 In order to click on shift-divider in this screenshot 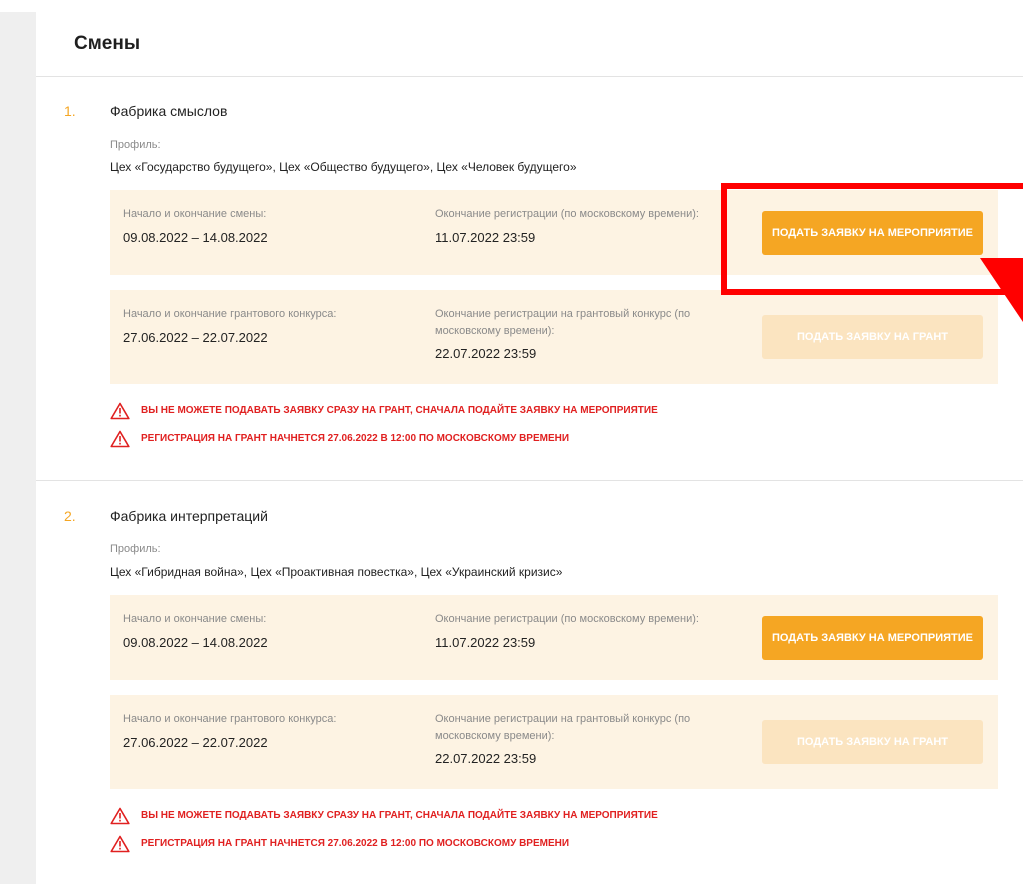, I will do `click(529, 480)`.